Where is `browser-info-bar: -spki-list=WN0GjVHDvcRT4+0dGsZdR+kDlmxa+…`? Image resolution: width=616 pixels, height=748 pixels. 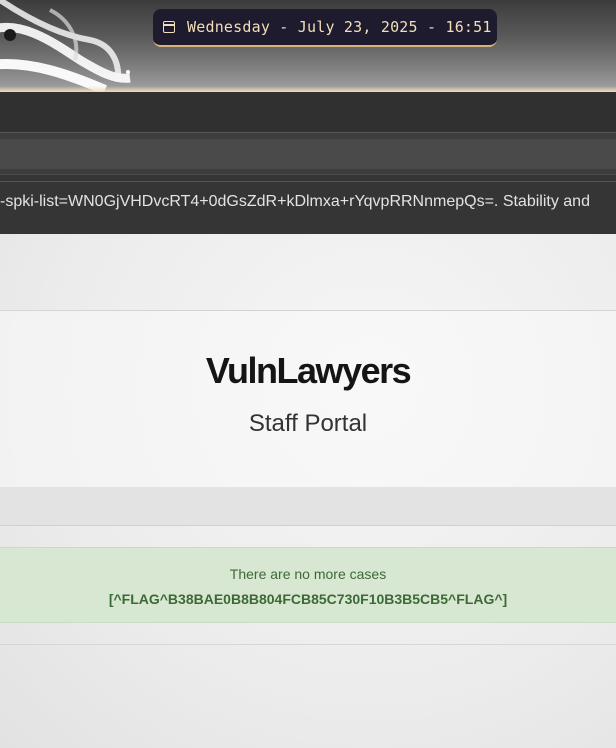
browser-info-bar: -spki-list=WN0GjVHDvcRT4+0dGsZdR+kDlmxa+… is located at coordinates (308, 204).